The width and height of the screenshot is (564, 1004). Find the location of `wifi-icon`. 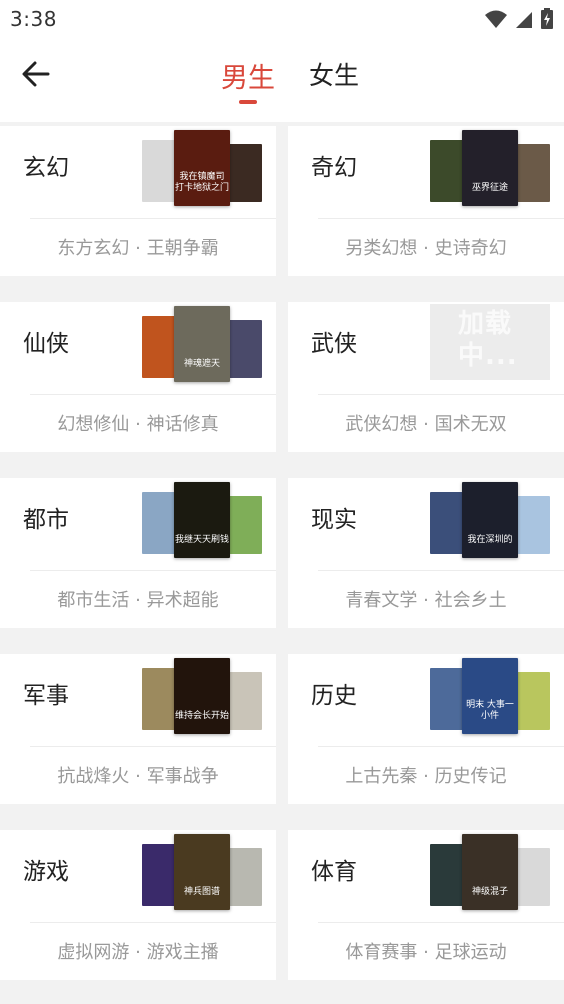

wifi-icon is located at coordinates (496, 19).